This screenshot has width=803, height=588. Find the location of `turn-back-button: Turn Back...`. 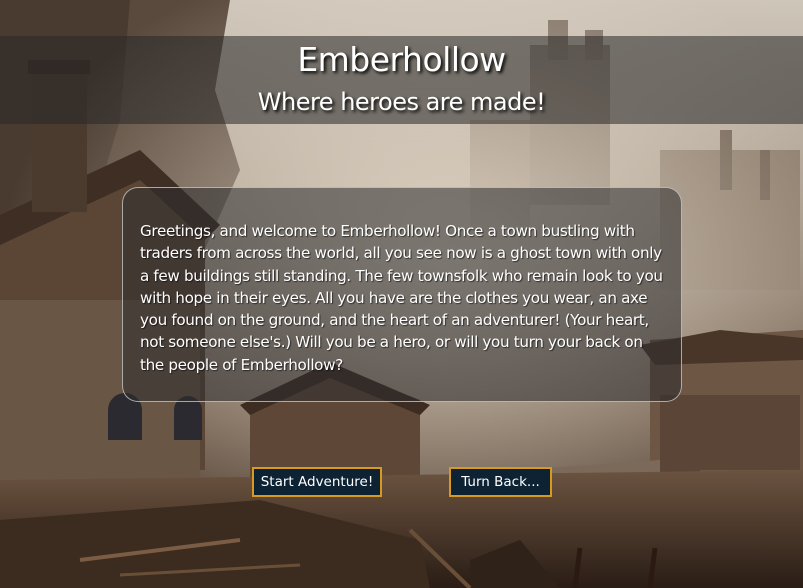

turn-back-button: Turn Back... is located at coordinates (500, 482).